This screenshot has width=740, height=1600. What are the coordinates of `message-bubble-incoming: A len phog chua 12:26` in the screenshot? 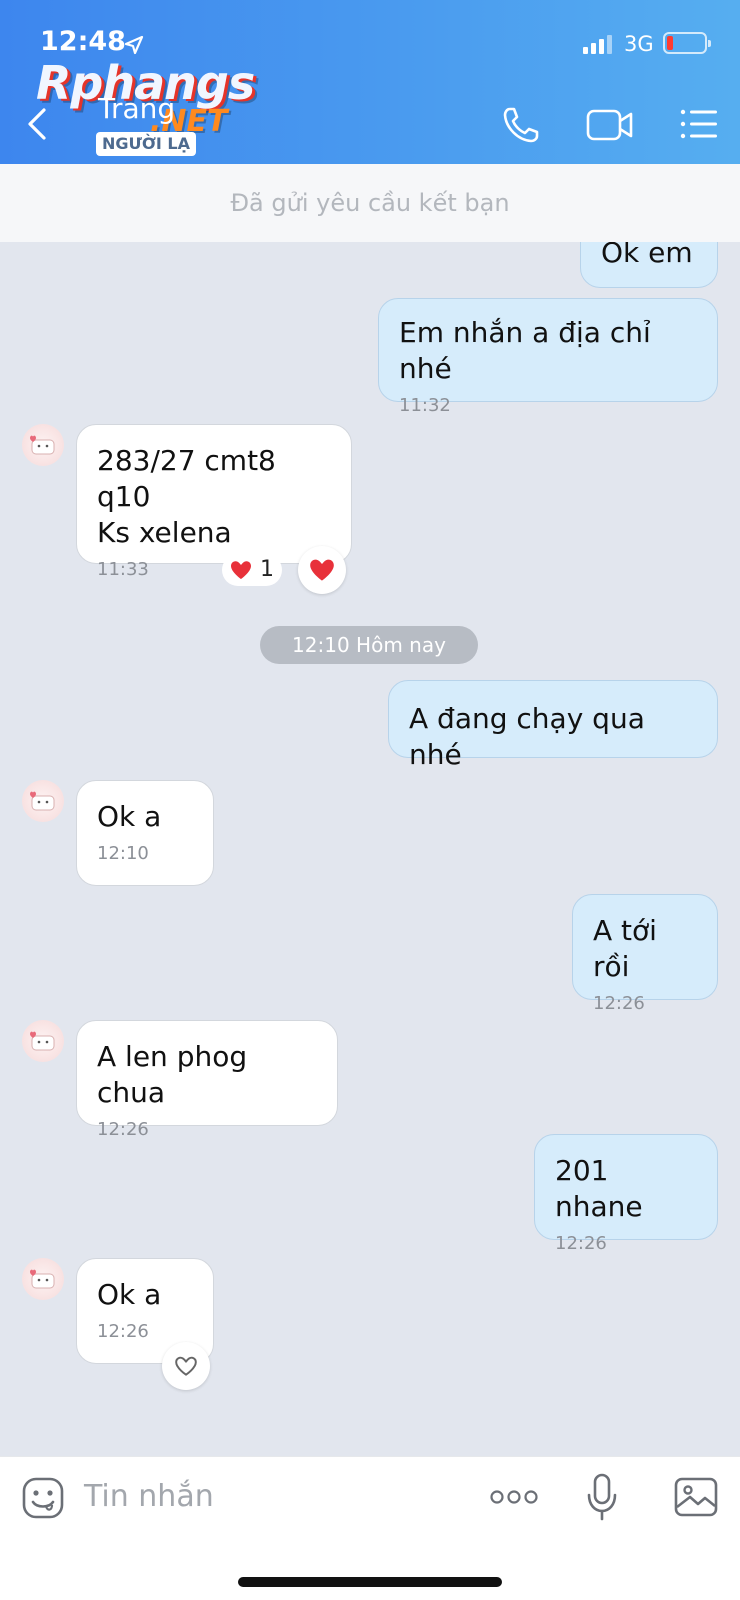 It's located at (207, 1080).